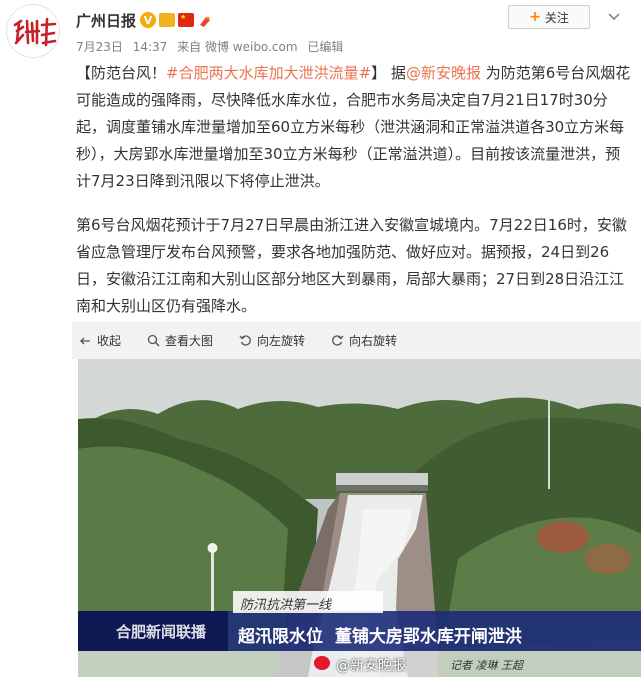  Describe the element at coordinates (338, 340) in the screenshot. I see `rotate-right-icon` at that location.